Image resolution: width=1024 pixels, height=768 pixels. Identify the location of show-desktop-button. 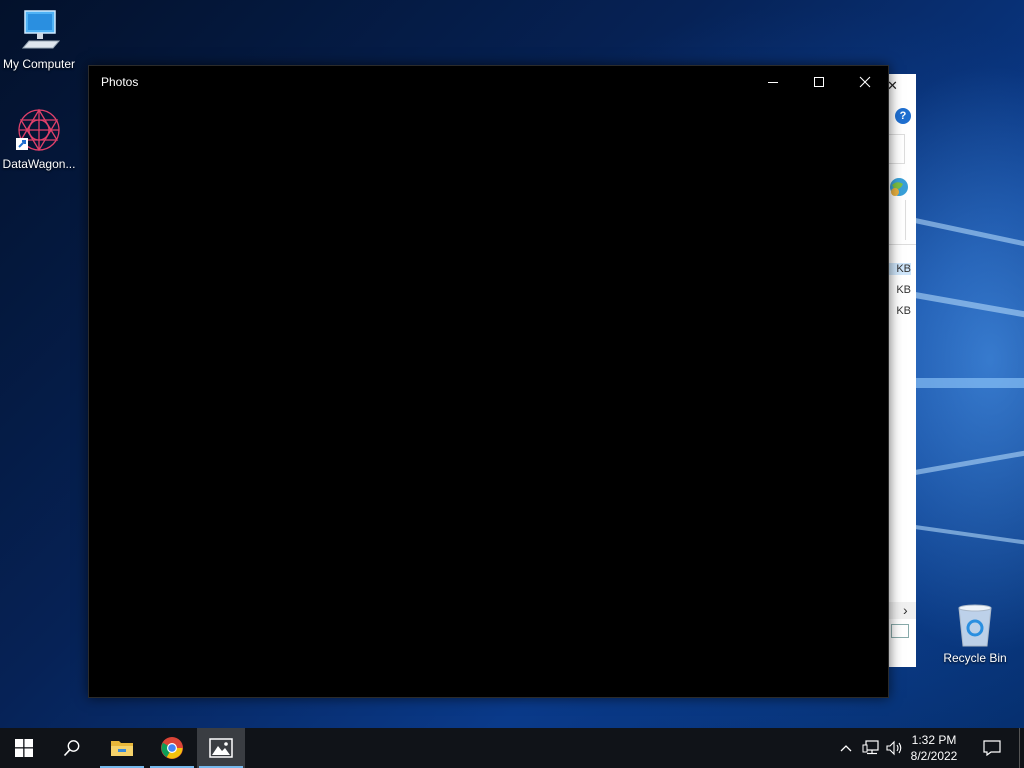
(1019, 748).